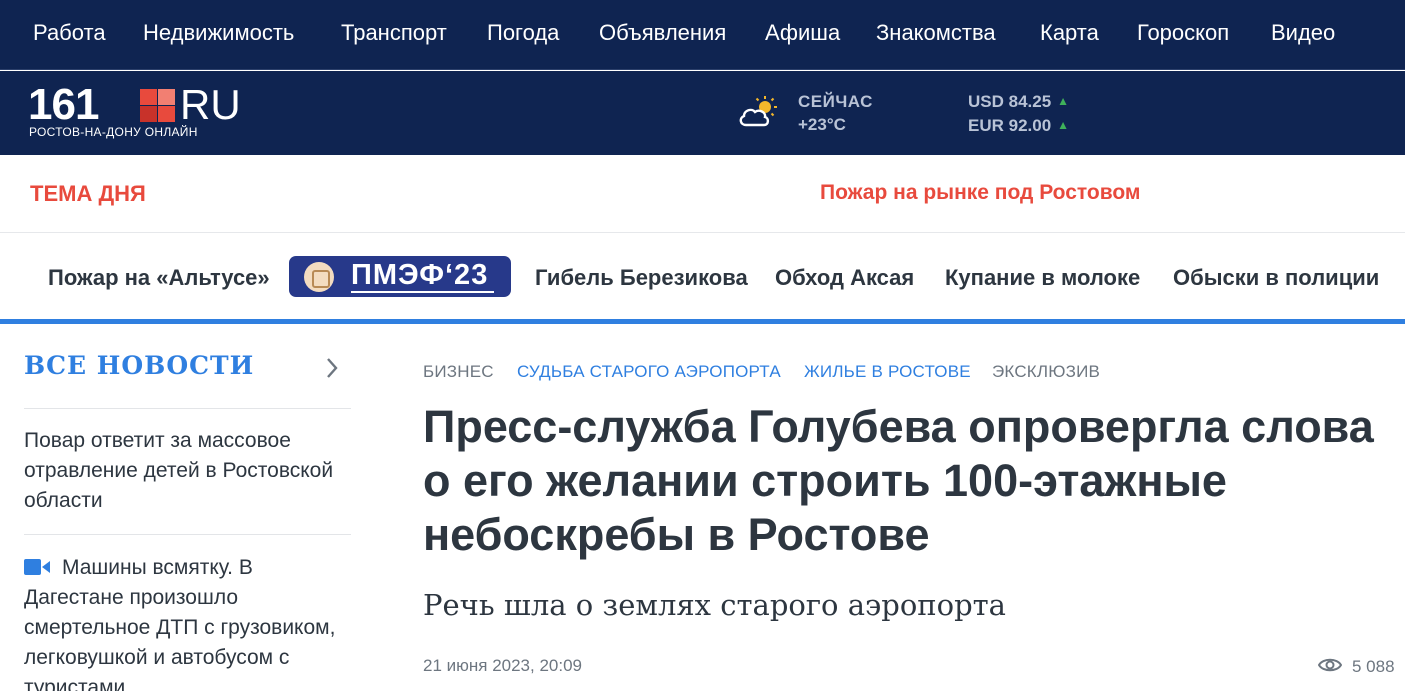  Describe the element at coordinates (63, 104) in the screenshot. I see `logo-number: 161` at that location.